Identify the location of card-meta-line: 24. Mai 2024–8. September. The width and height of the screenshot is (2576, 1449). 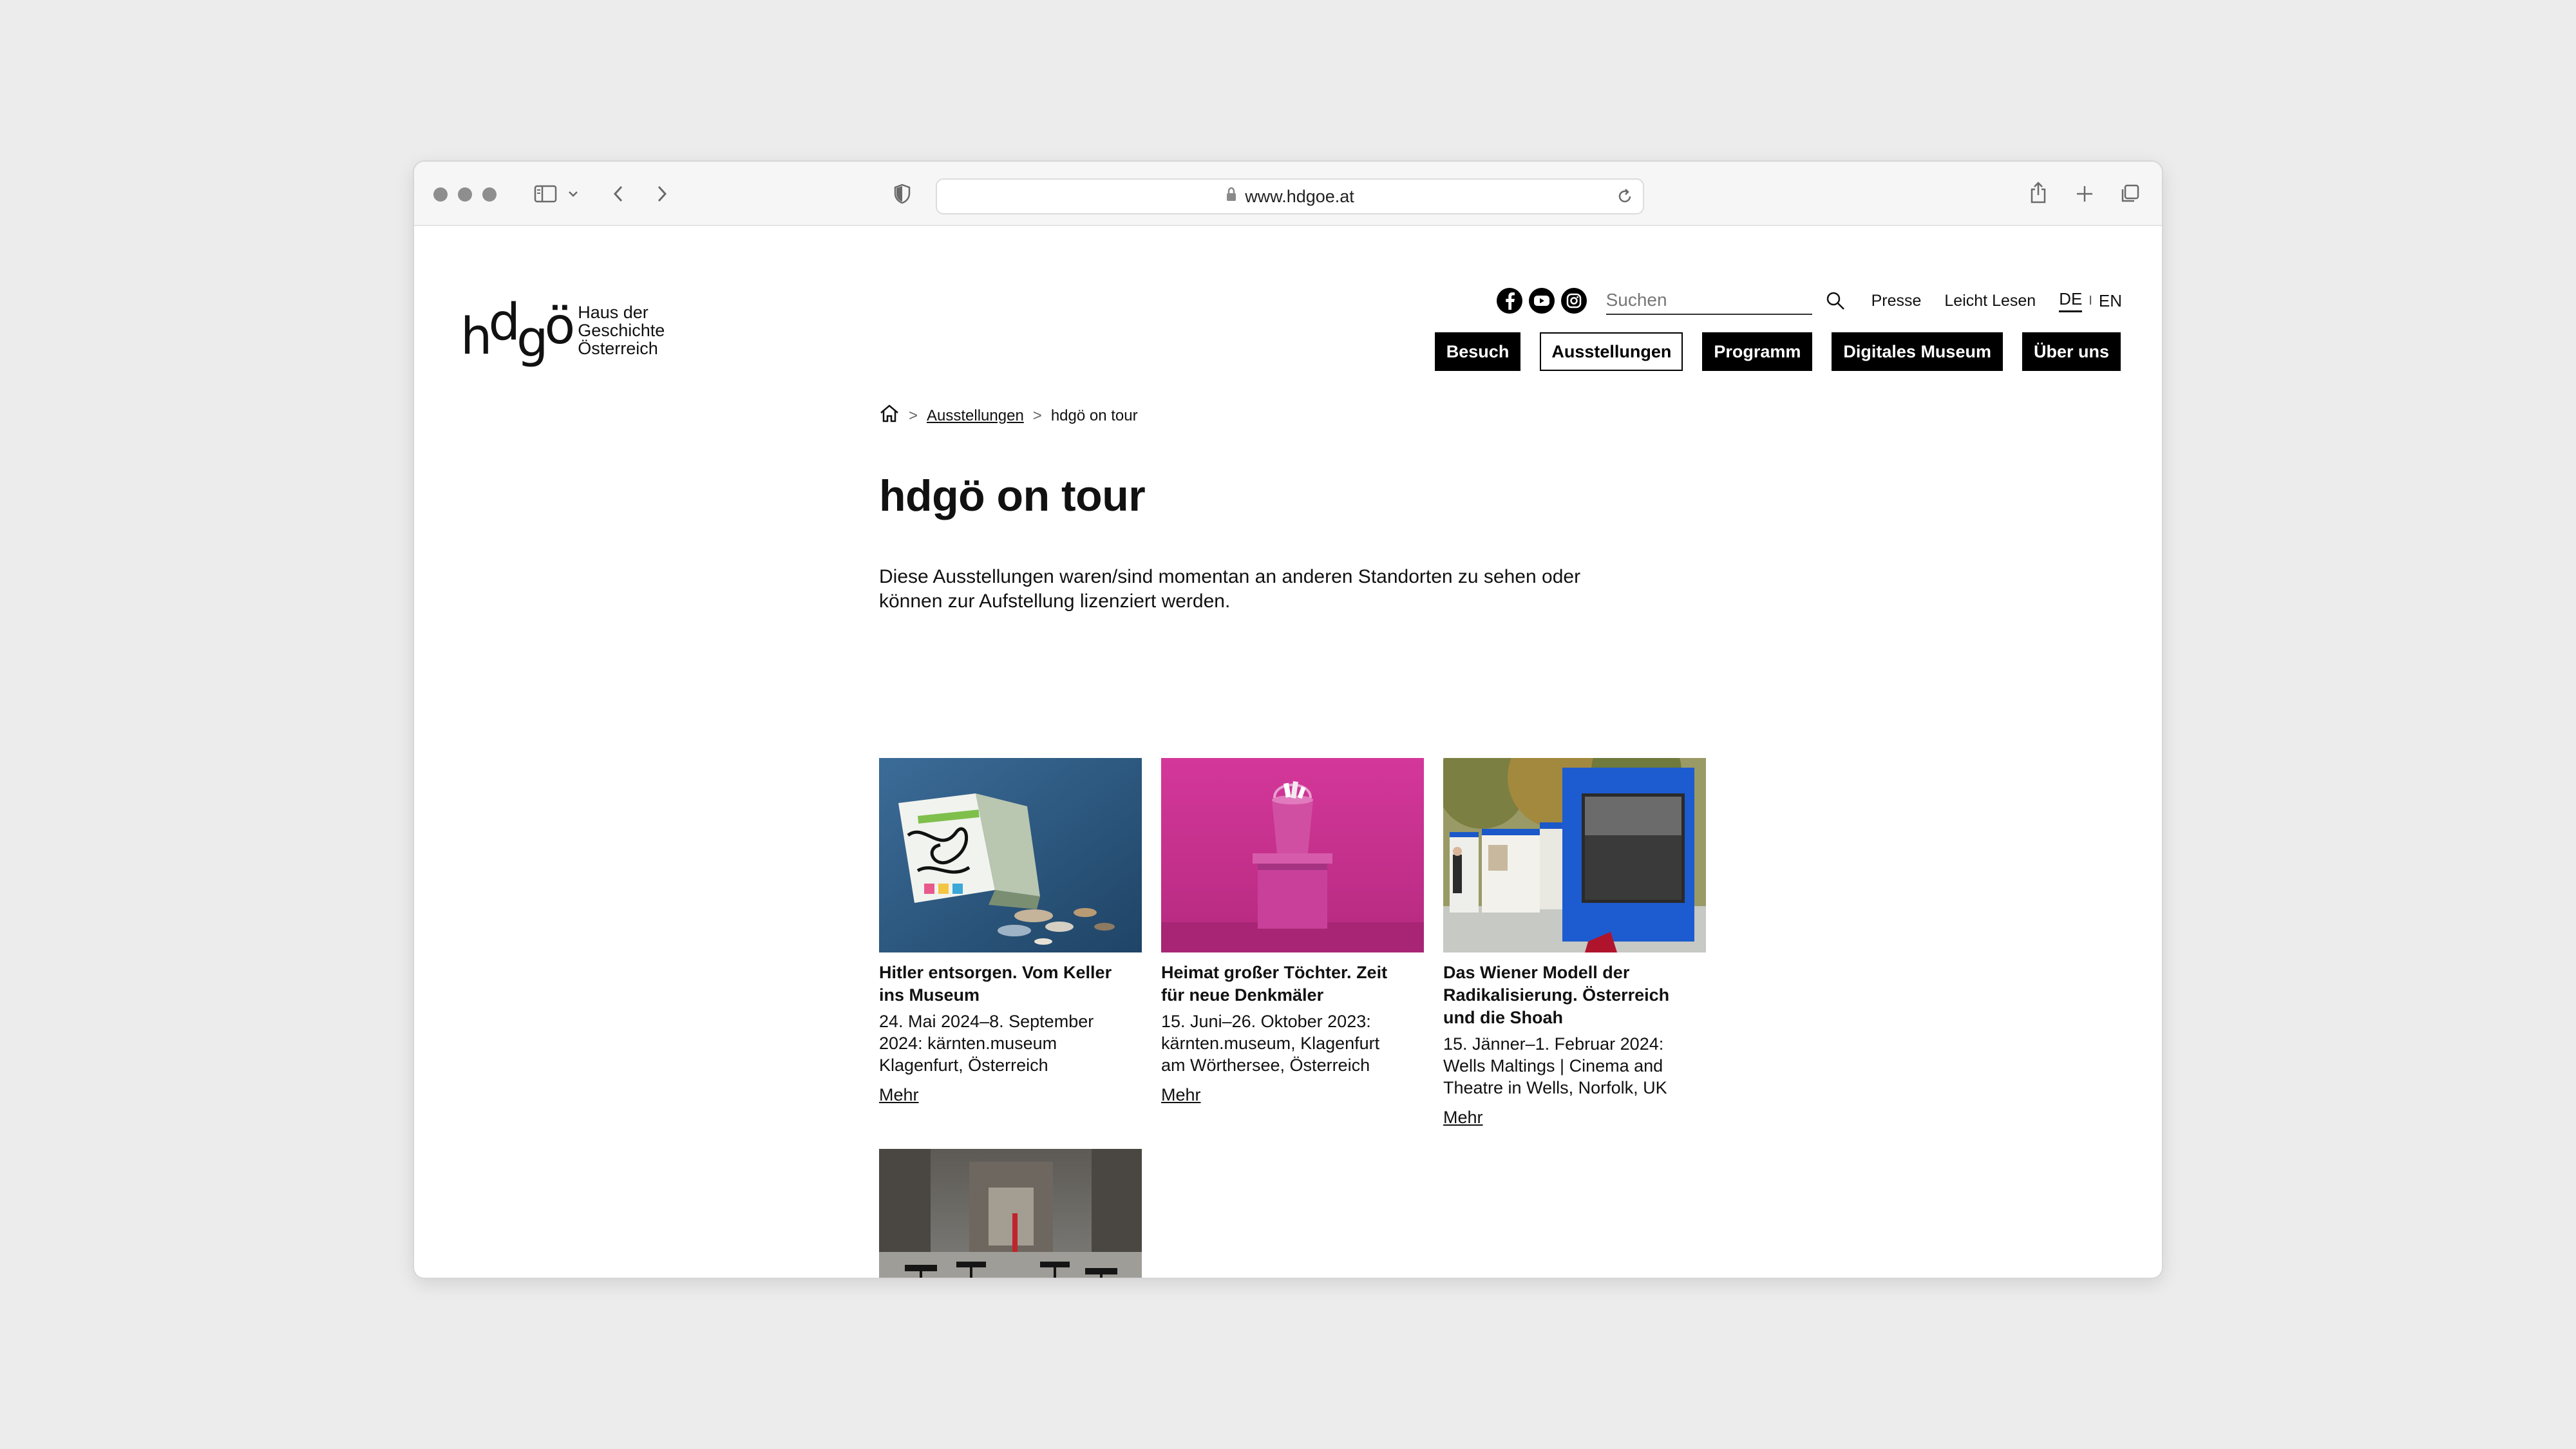
(986, 1021).